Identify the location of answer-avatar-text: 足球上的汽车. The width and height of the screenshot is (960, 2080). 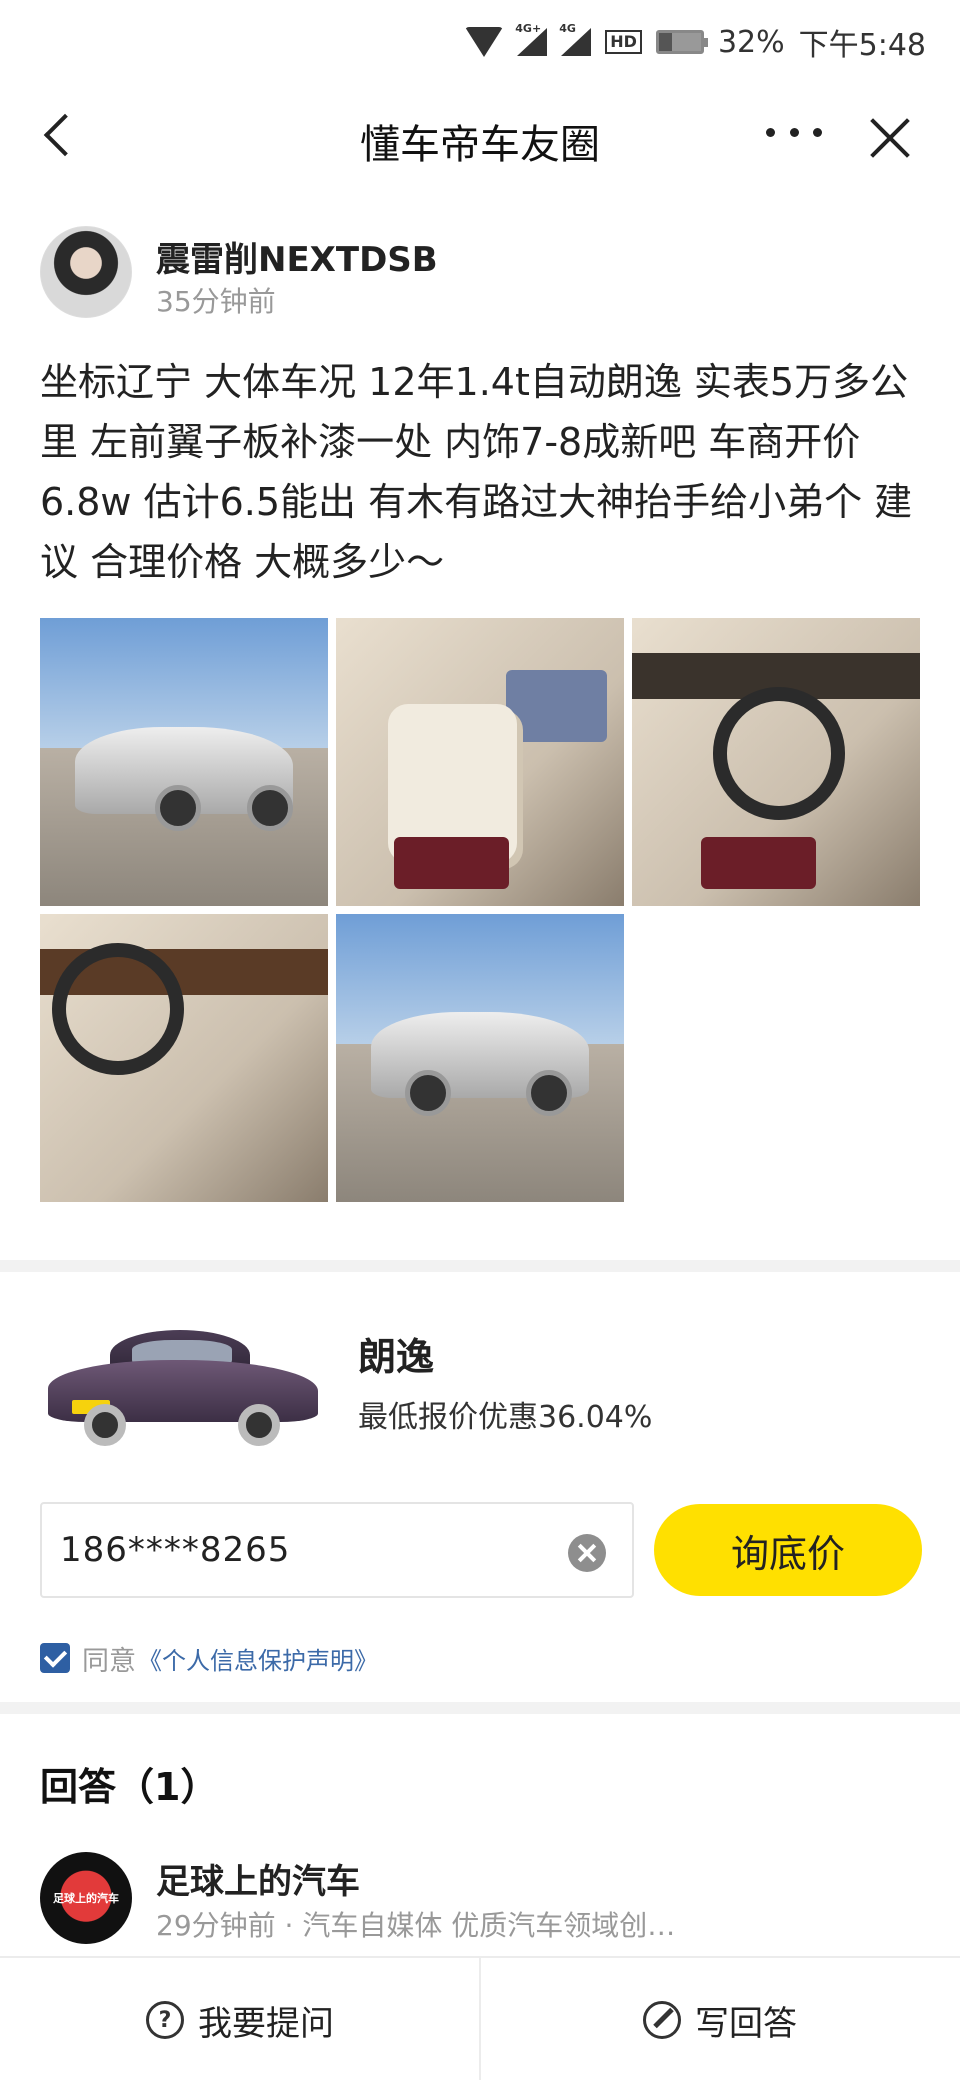
(86, 1898).